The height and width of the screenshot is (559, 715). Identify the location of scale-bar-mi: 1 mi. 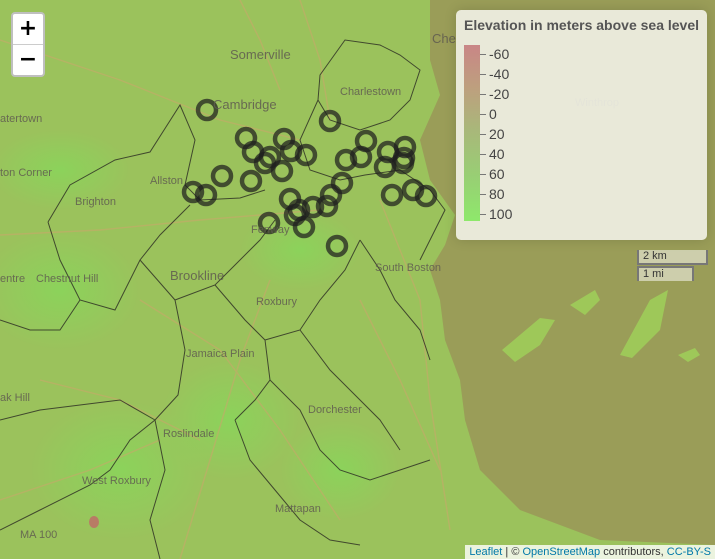
(665, 273).